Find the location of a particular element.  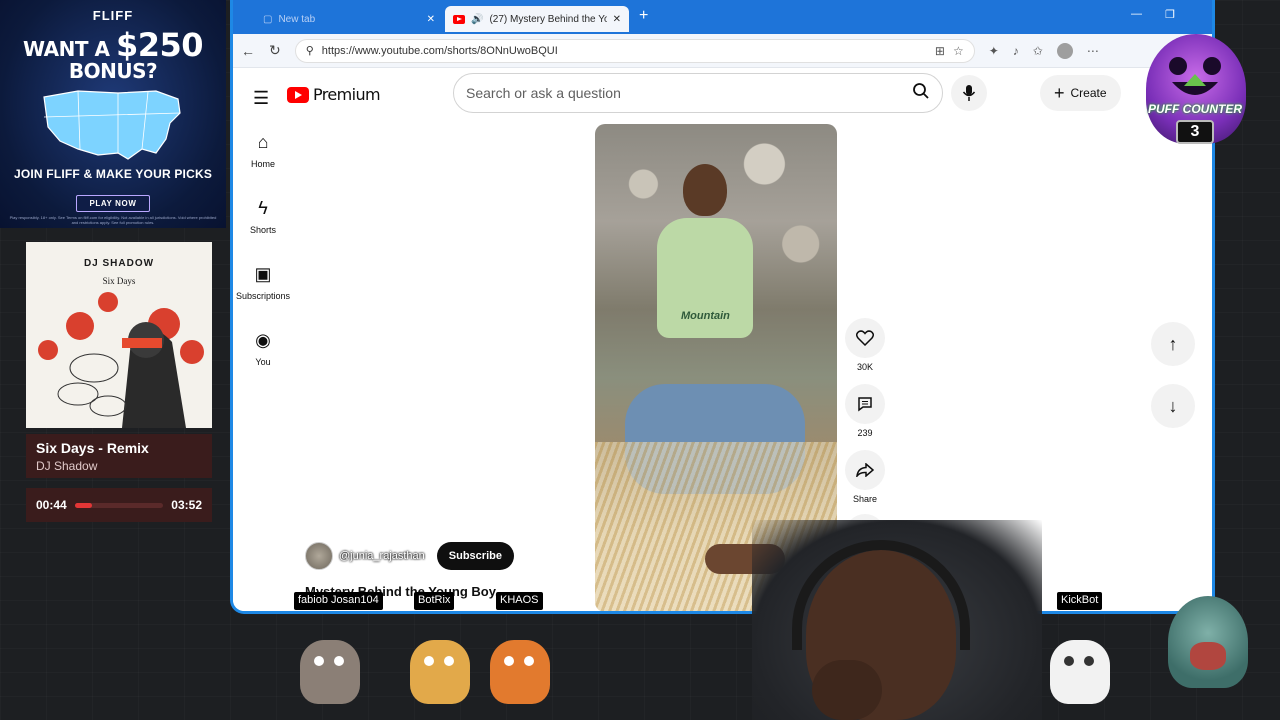

home-icon: ⌂ is located at coordinates (263, 142).